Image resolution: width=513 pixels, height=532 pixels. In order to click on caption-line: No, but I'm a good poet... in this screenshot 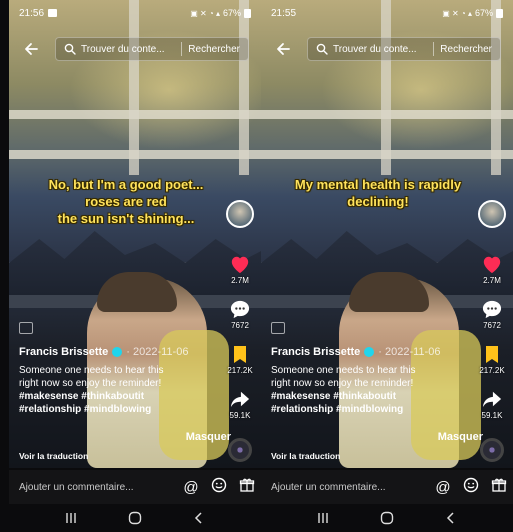, I will do `click(126, 184)`.